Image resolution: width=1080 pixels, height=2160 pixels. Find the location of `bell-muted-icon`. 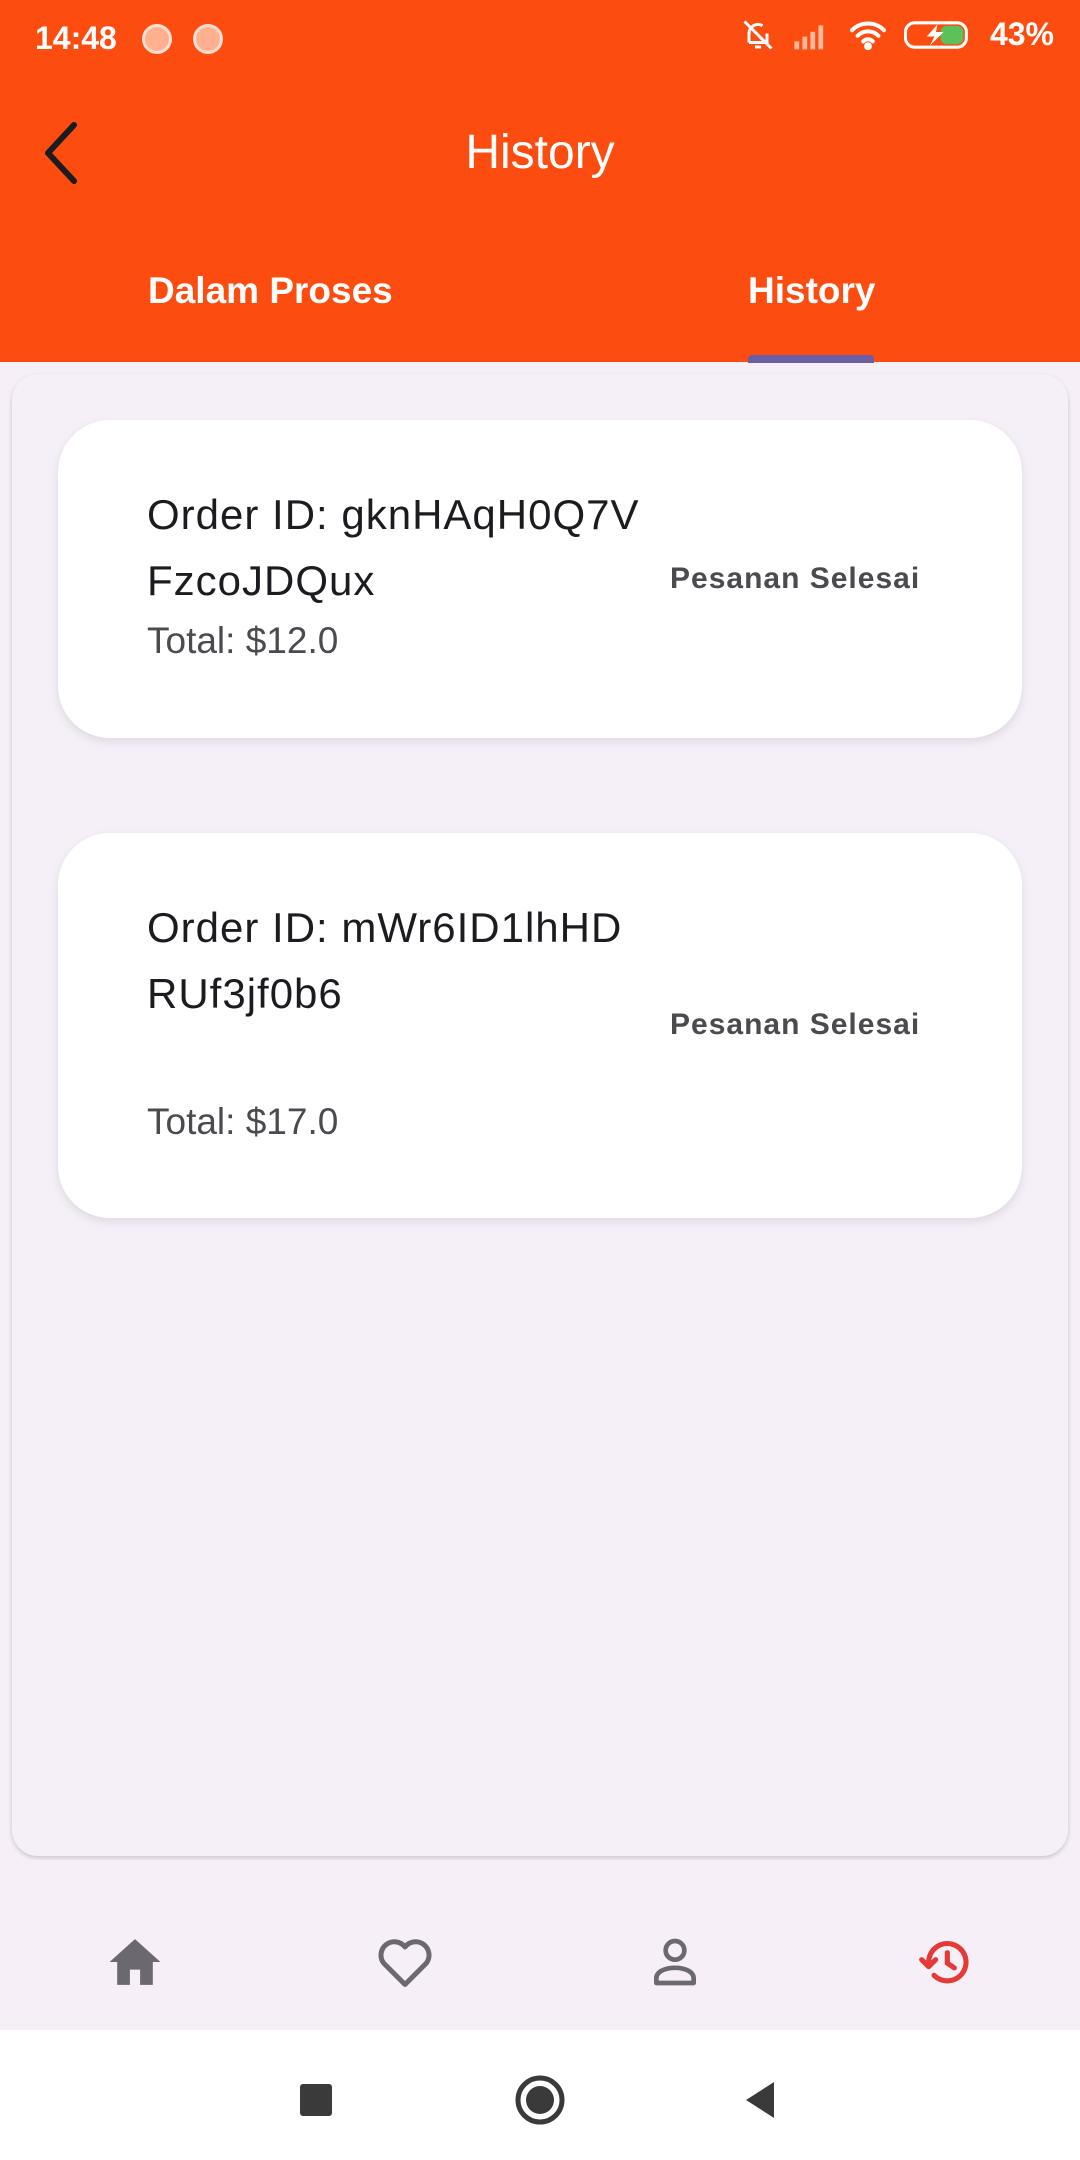

bell-muted-icon is located at coordinates (758, 34).